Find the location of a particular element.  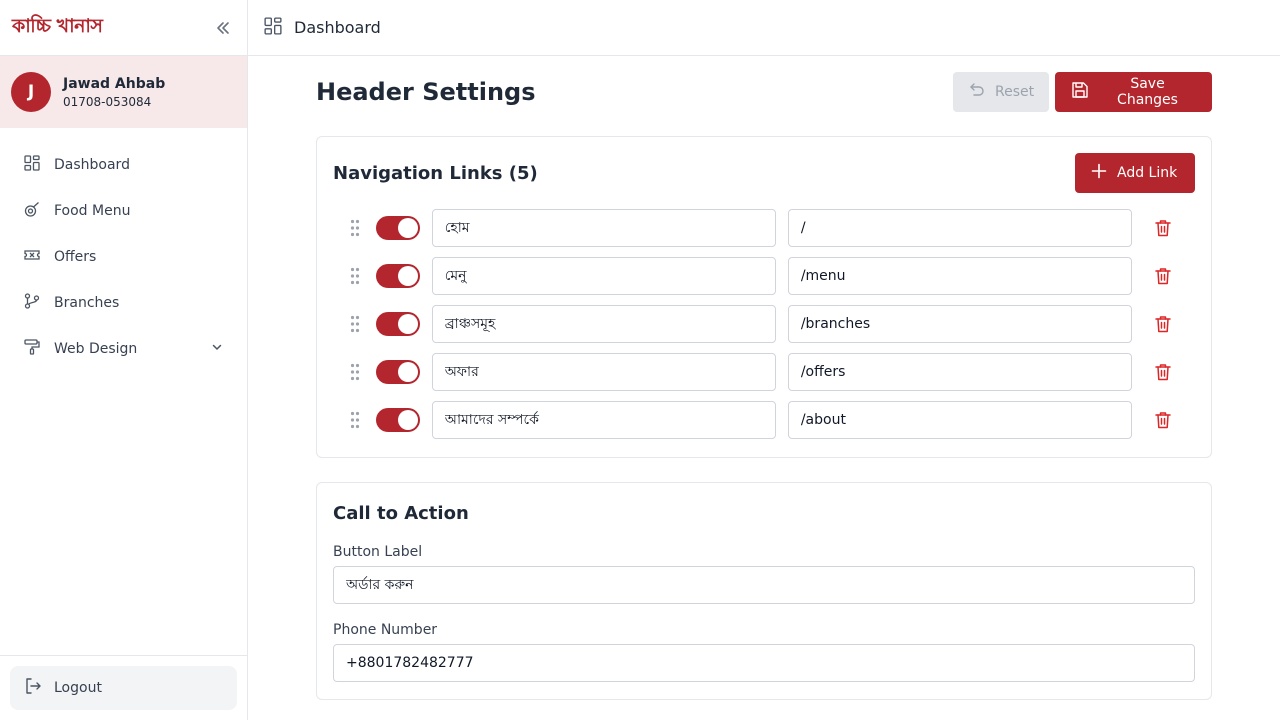

sidebar-item-offers: Offers is located at coordinates (123, 257).